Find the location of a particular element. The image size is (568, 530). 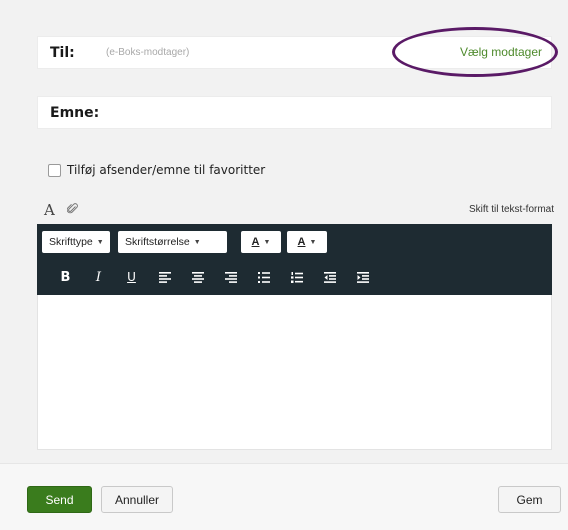

favorites-label: Tilføj afsender/emne til favoritter is located at coordinates (166, 170).